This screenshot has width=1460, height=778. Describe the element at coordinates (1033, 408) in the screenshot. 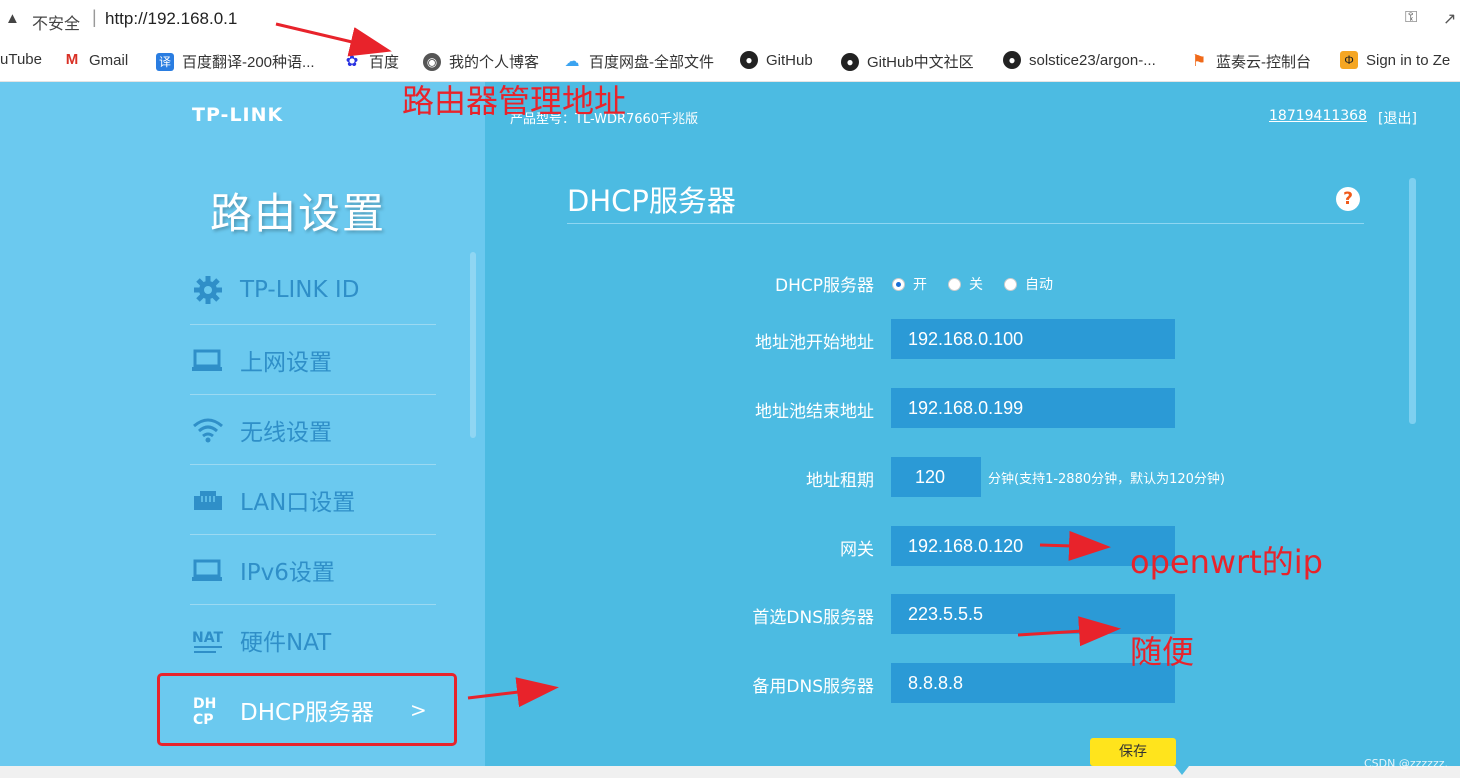

I see `pool-end-input: 192.168.0.199` at that location.